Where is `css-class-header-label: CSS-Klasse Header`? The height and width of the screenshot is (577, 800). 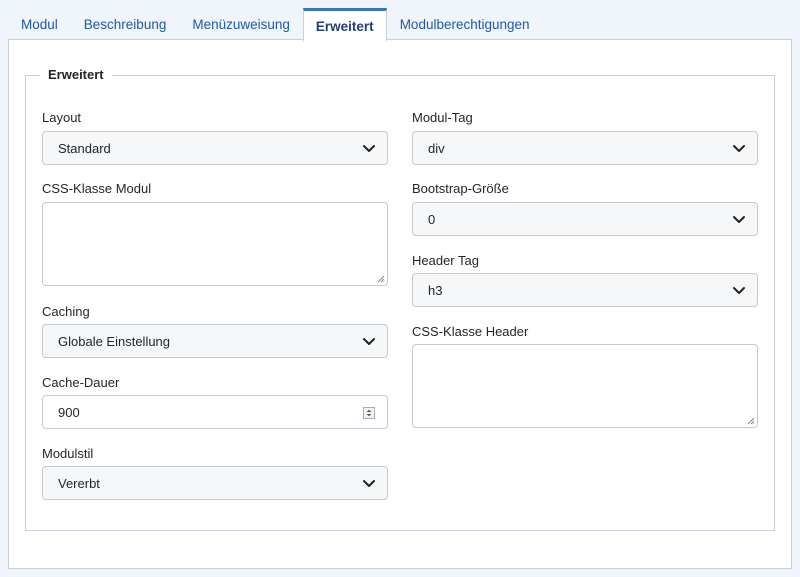
css-class-header-label: CSS-Klasse Header is located at coordinates (470, 331).